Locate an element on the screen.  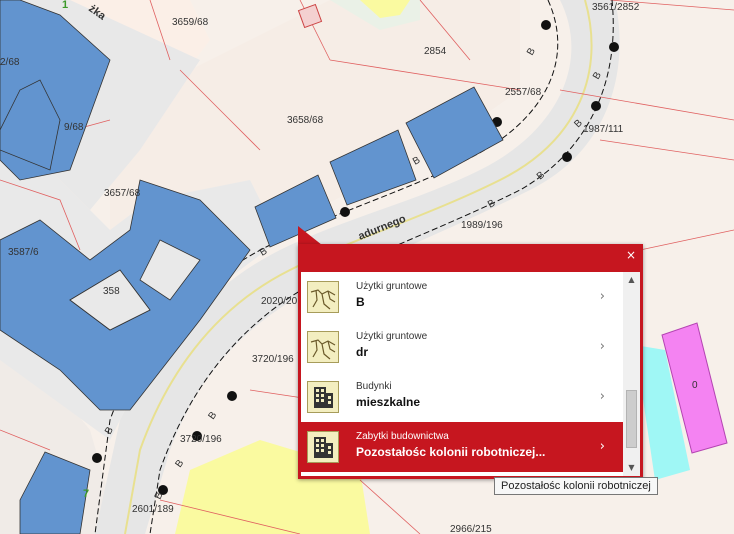
list-item: Użytki gruntowe dr › is located at coordinates (462, 347).